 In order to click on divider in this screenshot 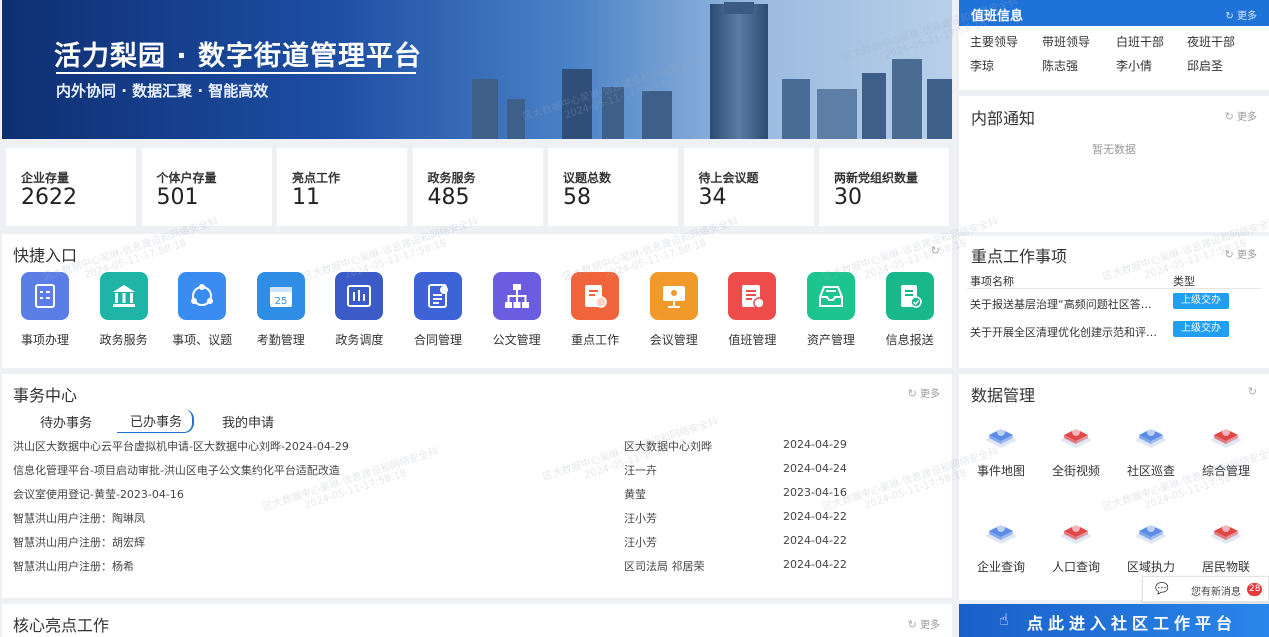, I will do `click(1114, 288)`.